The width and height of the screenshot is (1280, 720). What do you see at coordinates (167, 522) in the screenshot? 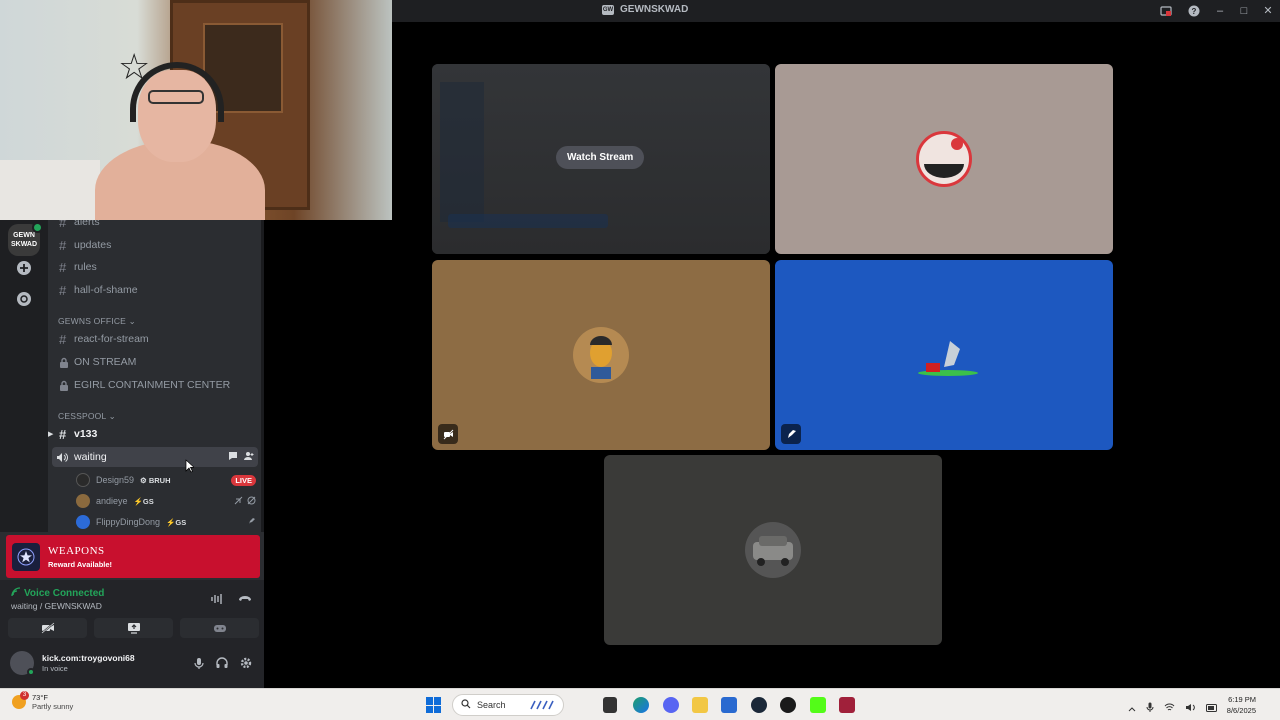
I see `voice-member-flippydingdong: FlippyDingDong ⚡GS` at bounding box center [167, 522].